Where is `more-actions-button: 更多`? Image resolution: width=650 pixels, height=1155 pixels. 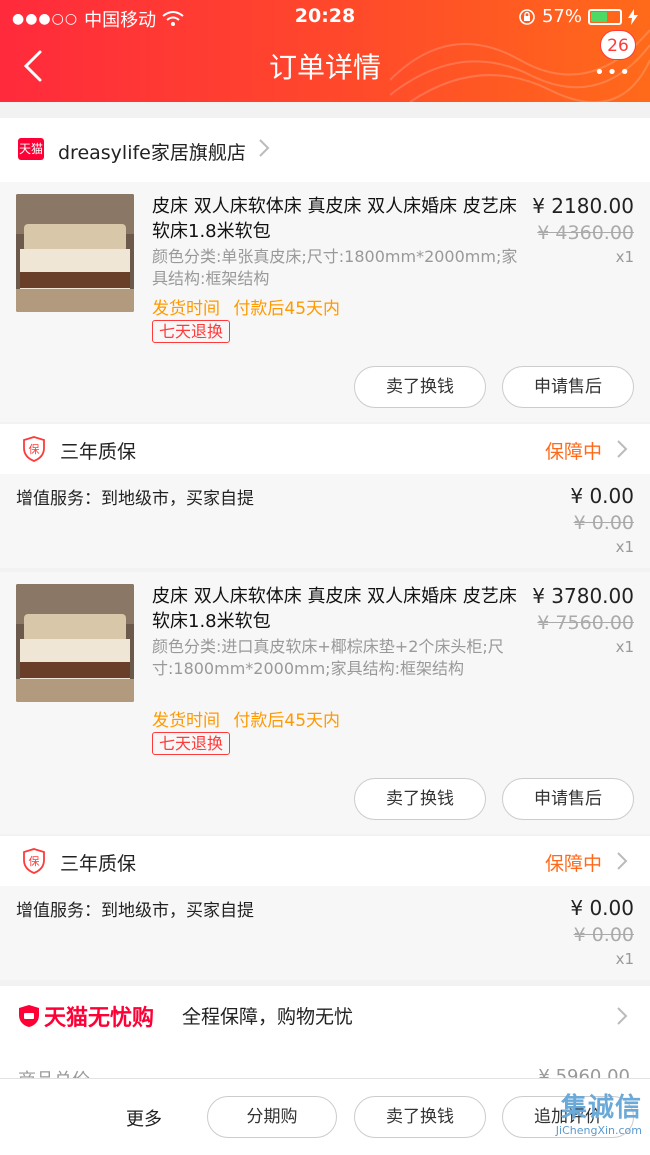 more-actions-button: 更多 is located at coordinates (144, 1118).